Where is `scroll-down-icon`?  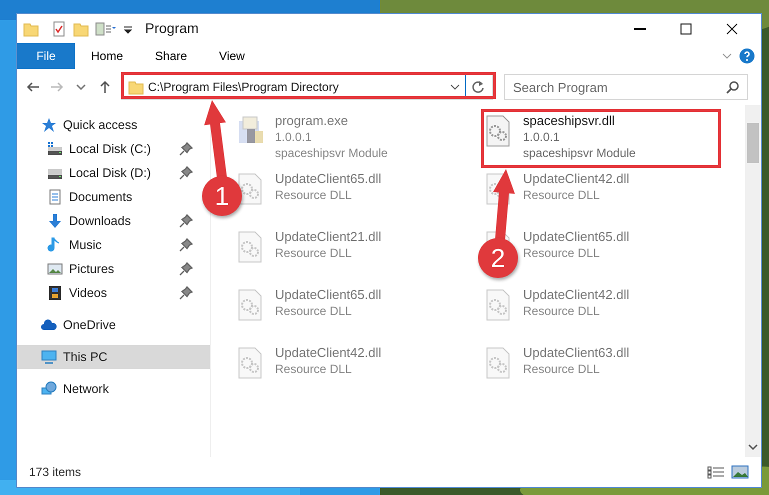 scroll-down-icon is located at coordinates (753, 448).